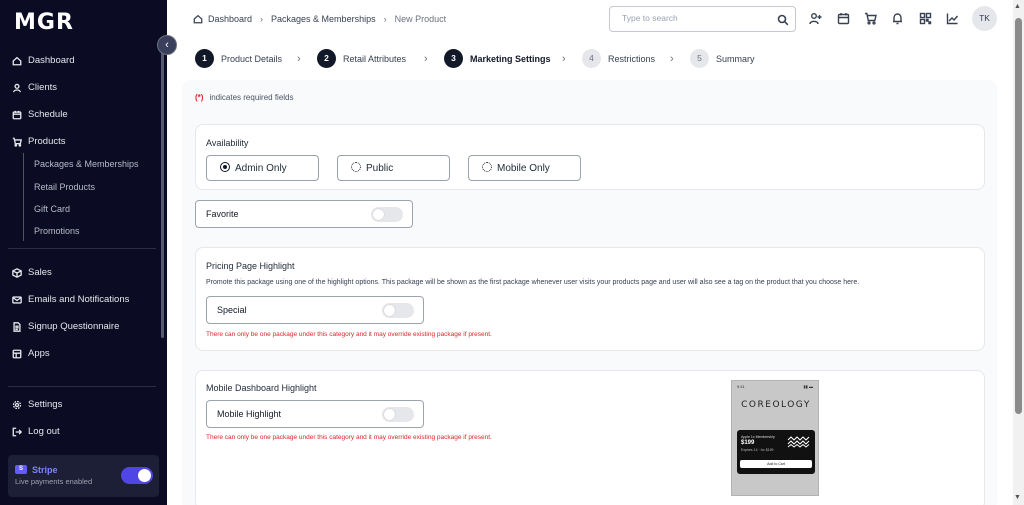 The height and width of the screenshot is (505, 1024). What do you see at coordinates (420, 19) in the screenshot?
I see `breadcrumb-current: New Product` at bounding box center [420, 19].